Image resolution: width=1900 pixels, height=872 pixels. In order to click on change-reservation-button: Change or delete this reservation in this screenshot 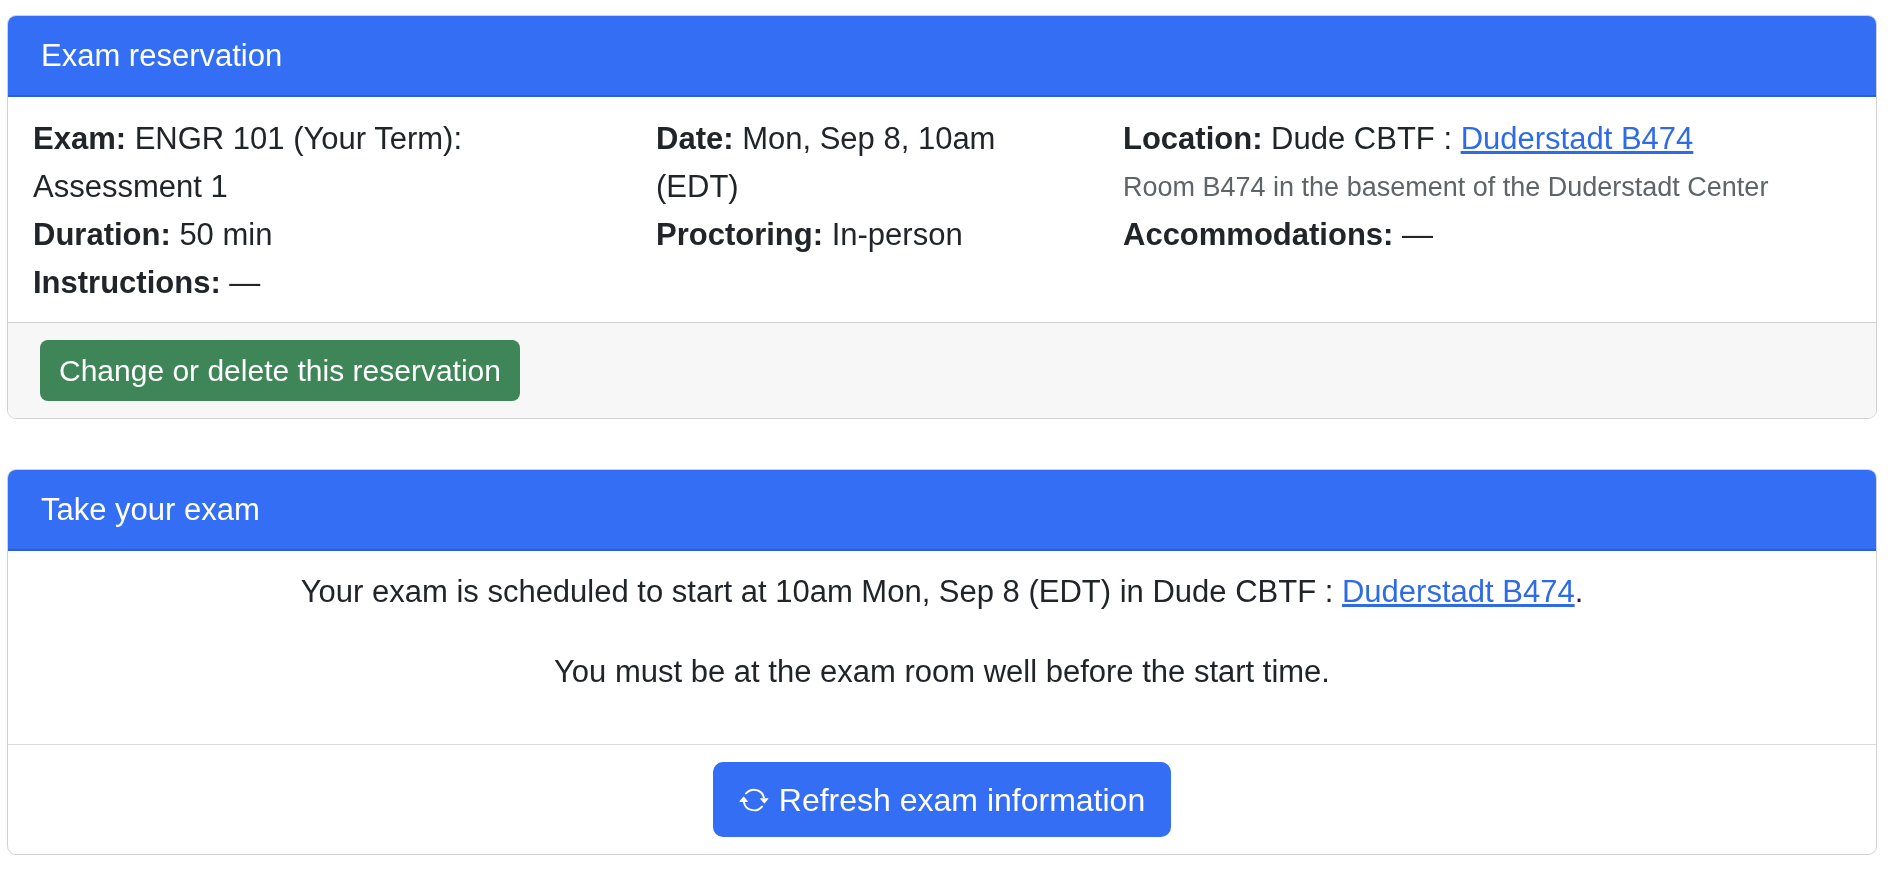, I will do `click(280, 370)`.